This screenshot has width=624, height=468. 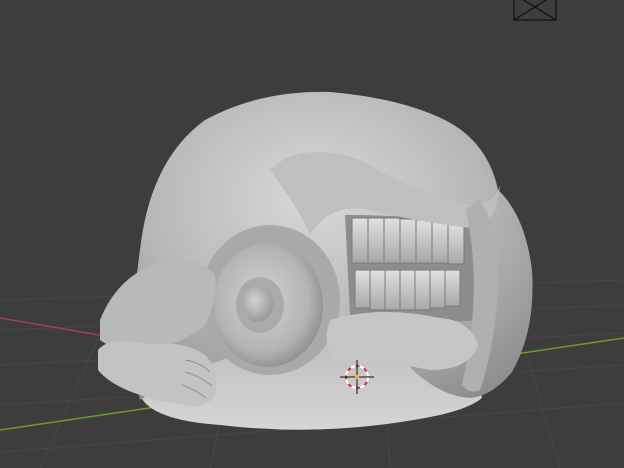 What do you see at coordinates (258, 304) in the screenshot?
I see `pupil` at bounding box center [258, 304].